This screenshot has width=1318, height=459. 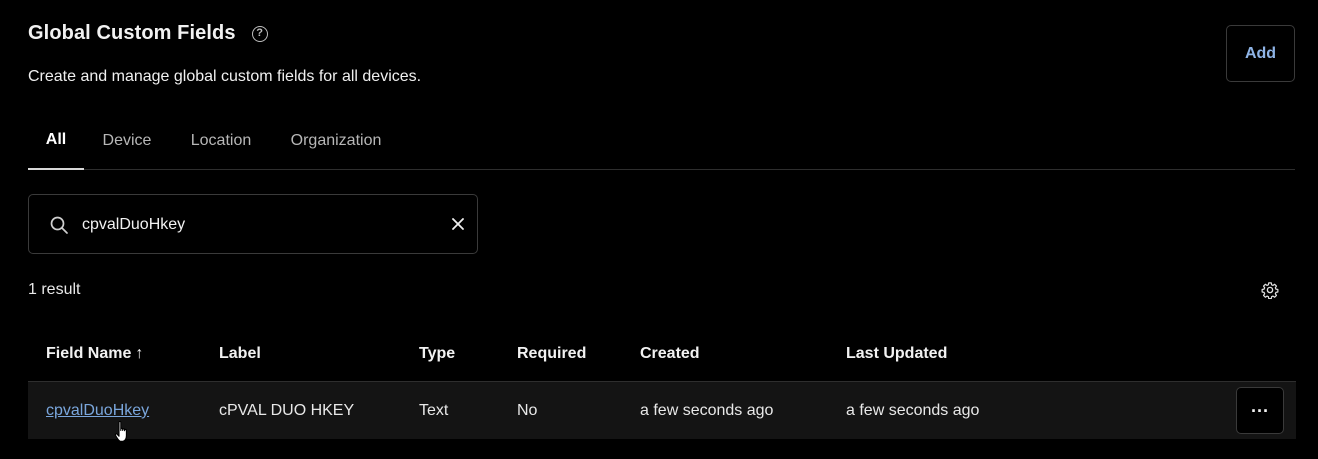 What do you see at coordinates (127, 141) in the screenshot?
I see `tab-device: Device` at bounding box center [127, 141].